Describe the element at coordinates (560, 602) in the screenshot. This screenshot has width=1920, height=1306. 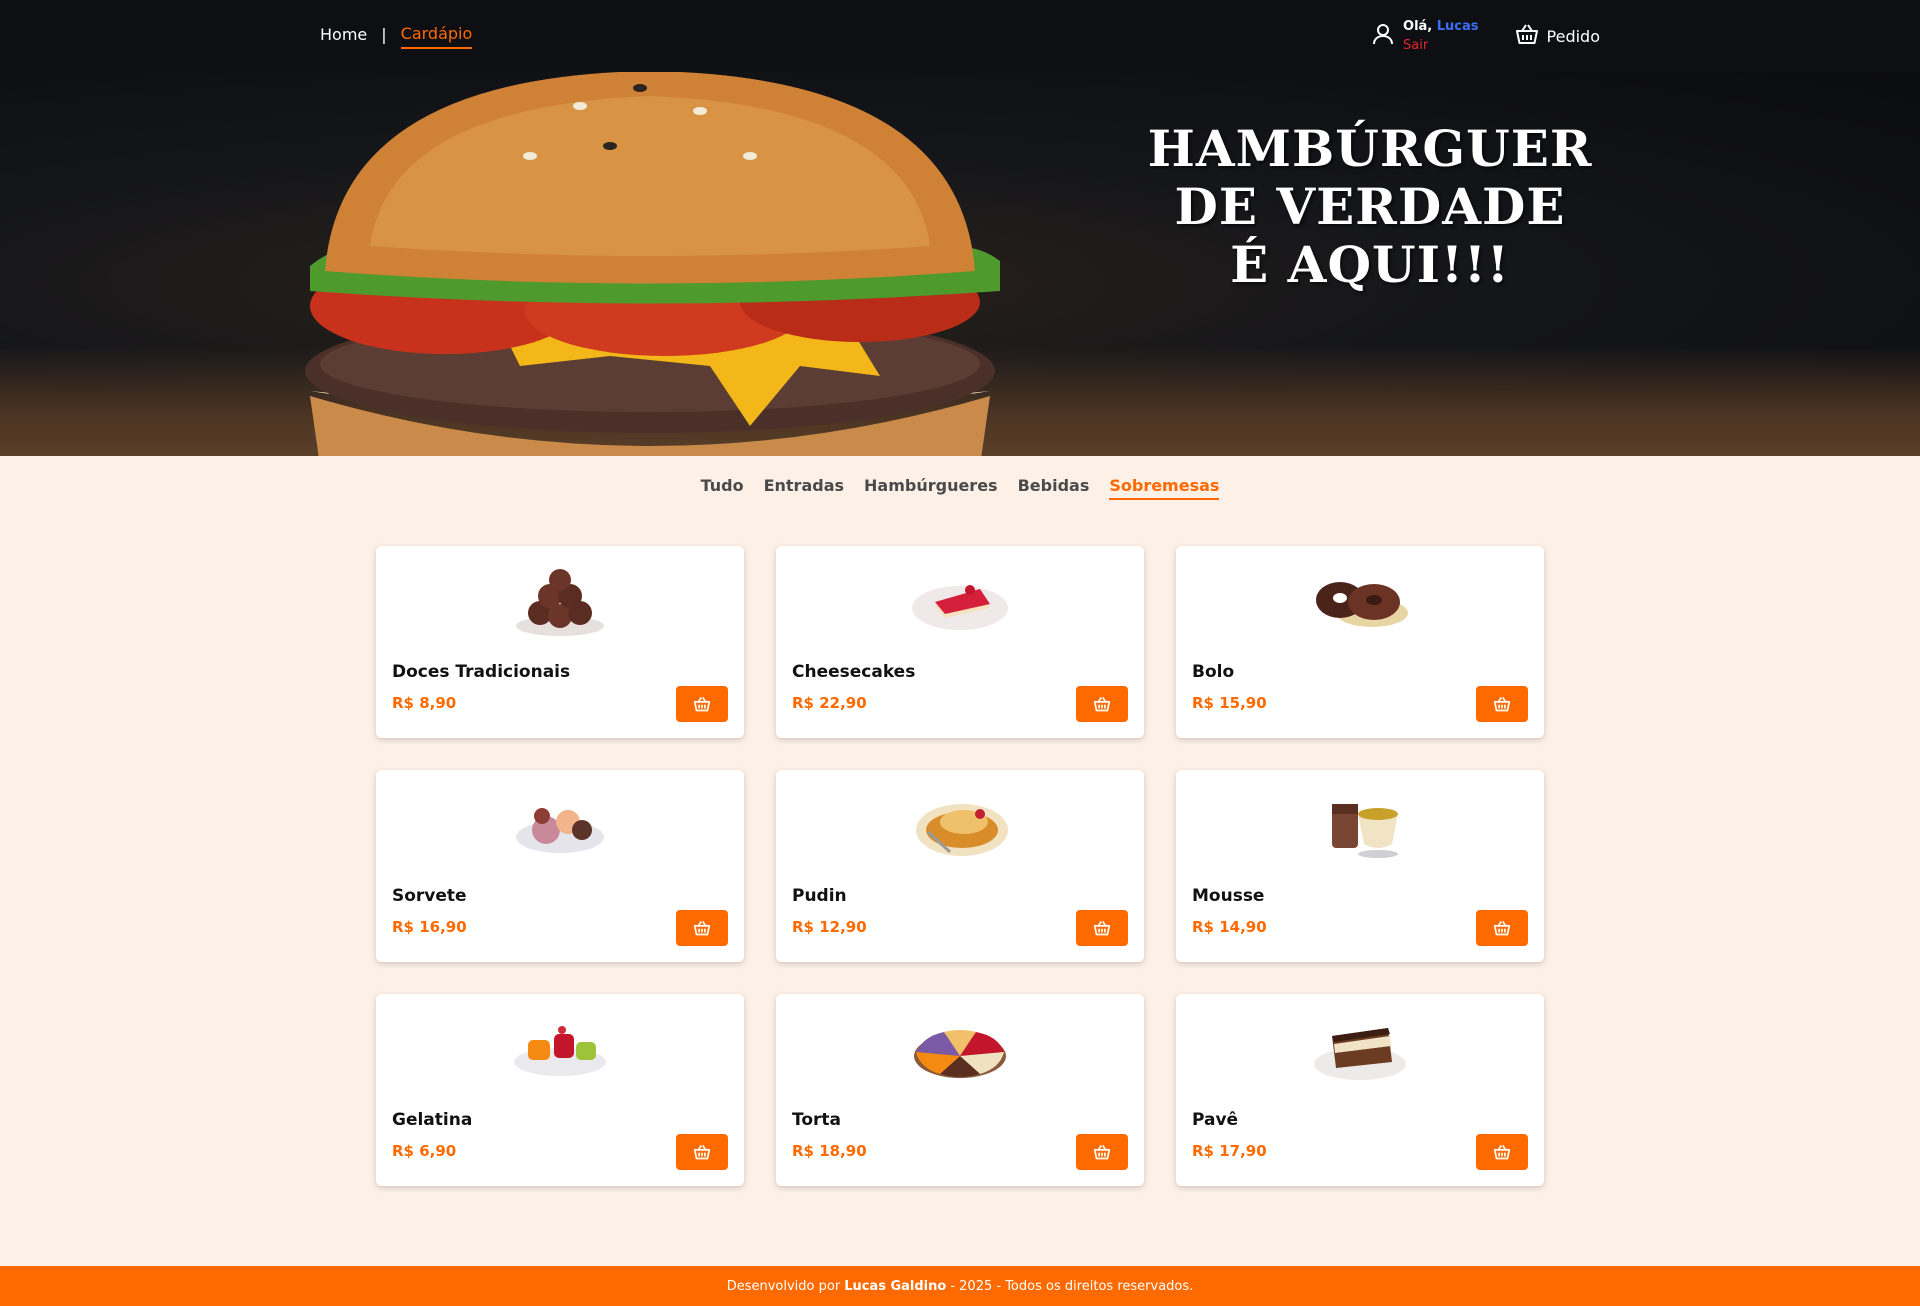
I see `product-image-brigadeiros` at that location.